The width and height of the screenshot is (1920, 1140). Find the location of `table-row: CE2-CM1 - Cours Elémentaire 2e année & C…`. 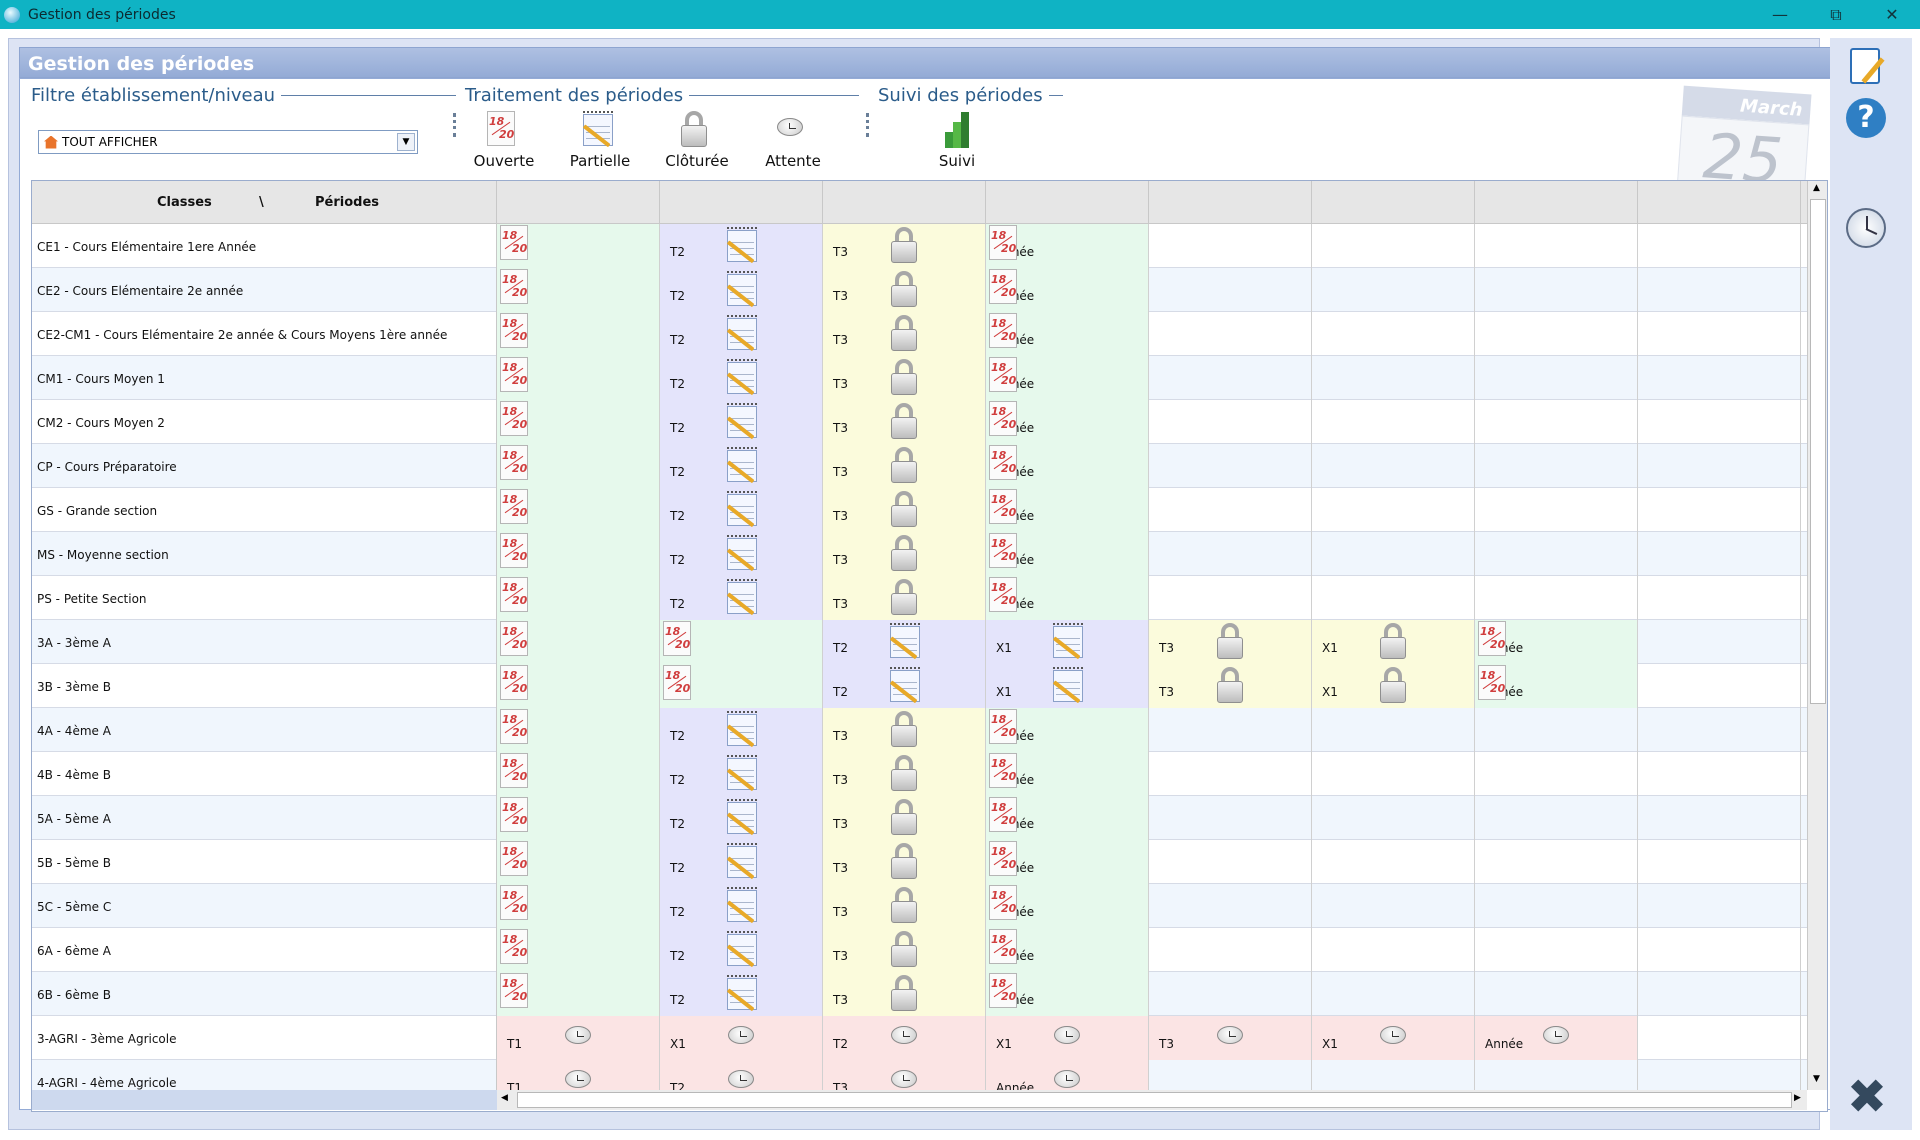

table-row: CE2-CM1 - Cours Elémentaire 2e année & C… is located at coordinates (919, 334).